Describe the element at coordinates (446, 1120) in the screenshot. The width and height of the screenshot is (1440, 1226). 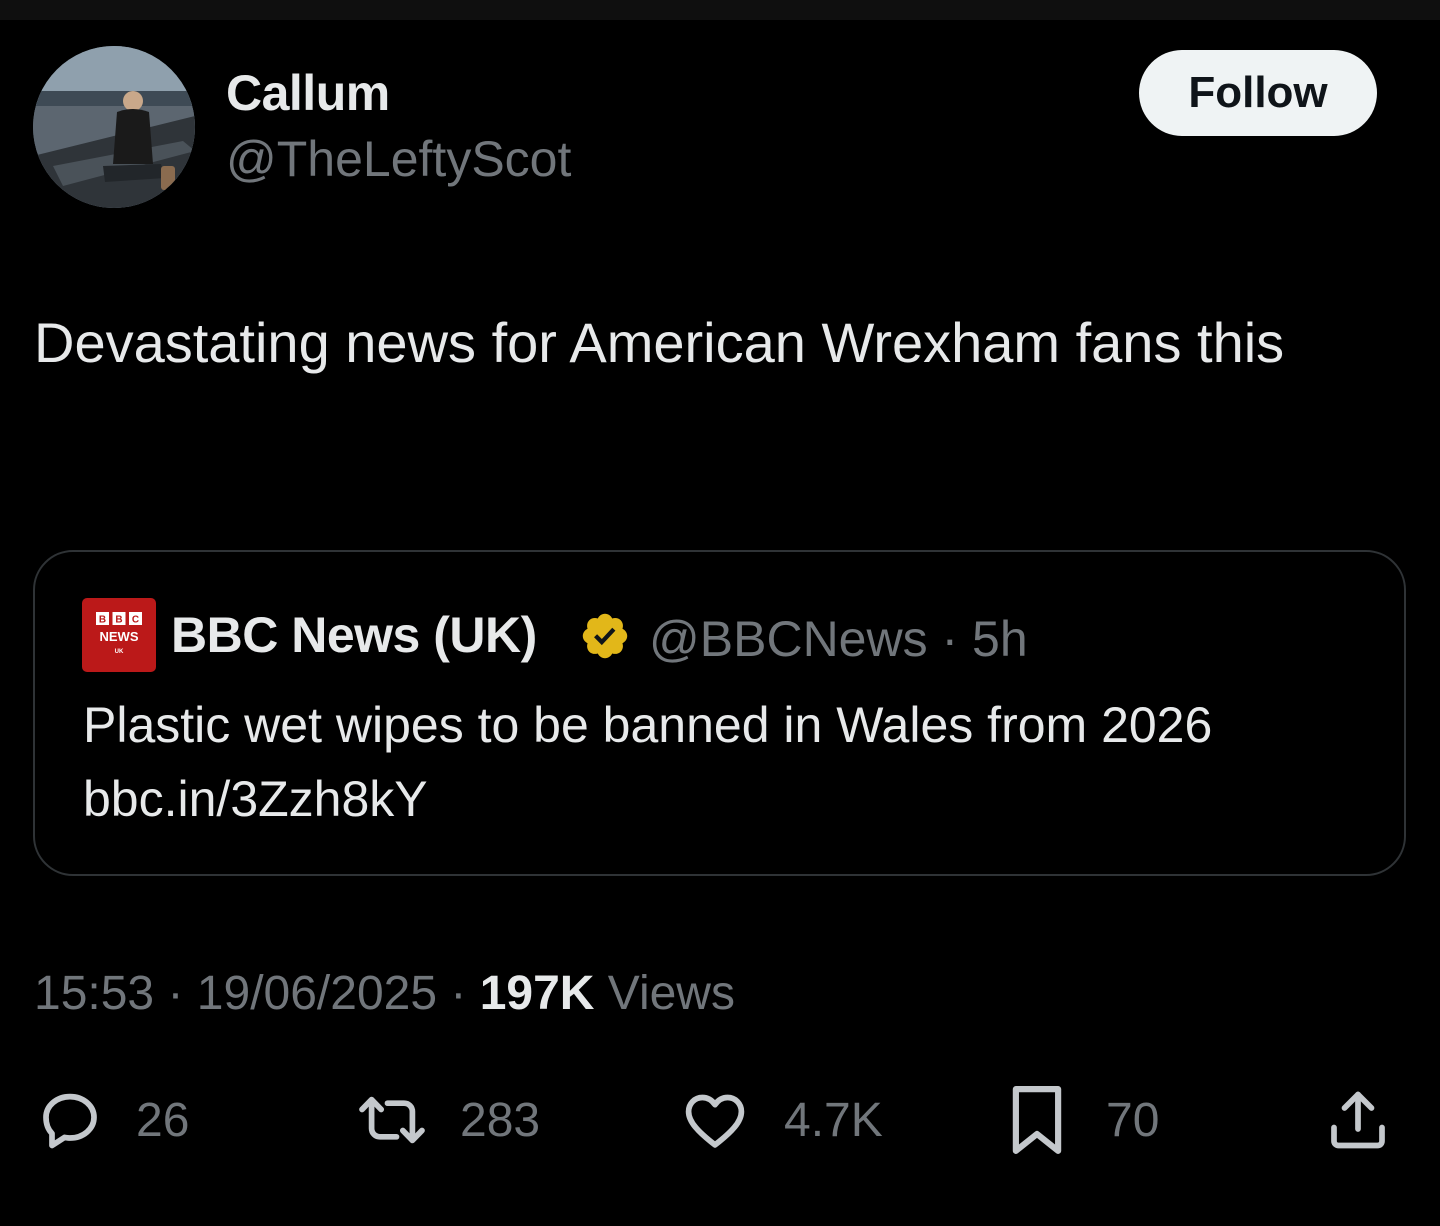
I see `repost-button: 283` at that location.